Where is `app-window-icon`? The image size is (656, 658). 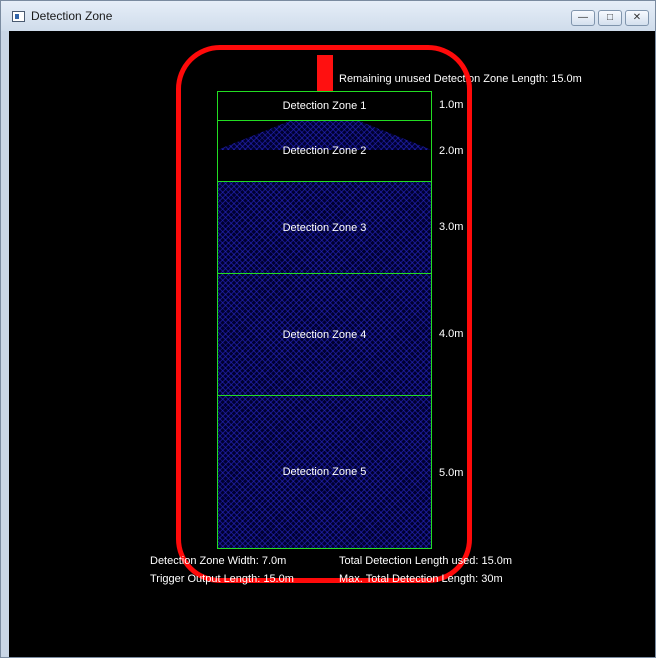 app-window-icon is located at coordinates (18, 16).